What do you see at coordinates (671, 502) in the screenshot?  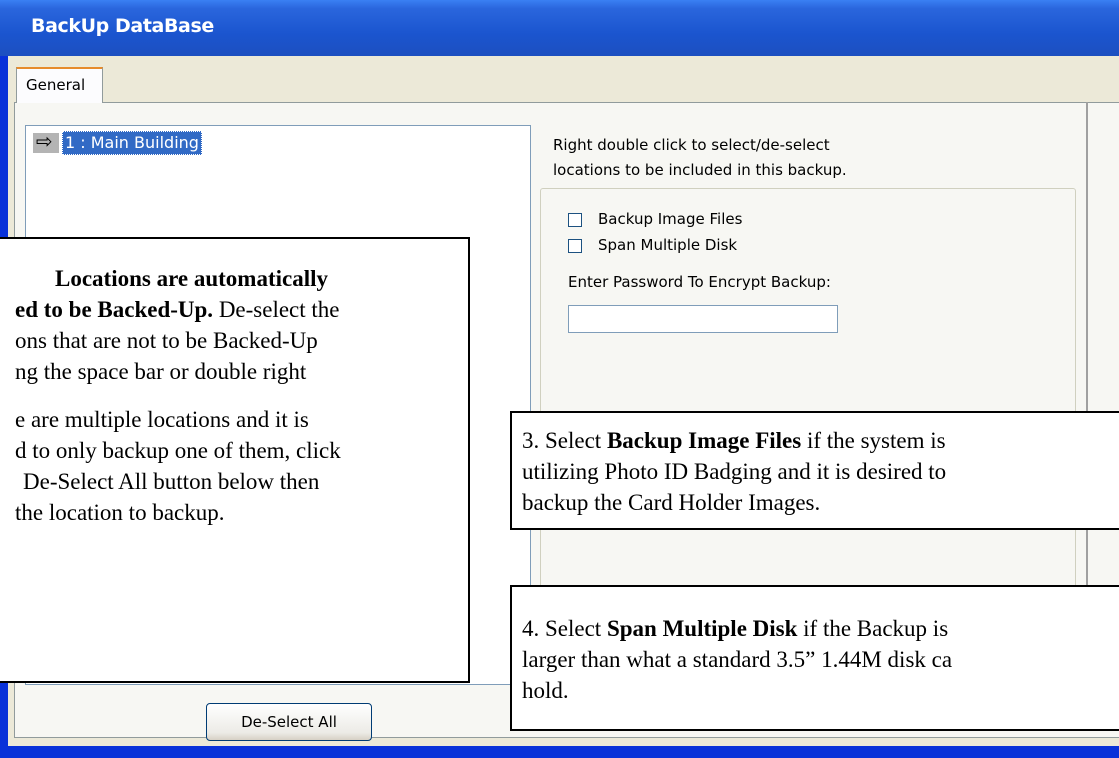 I see `callout-line: backup the Card Holder Images.` at bounding box center [671, 502].